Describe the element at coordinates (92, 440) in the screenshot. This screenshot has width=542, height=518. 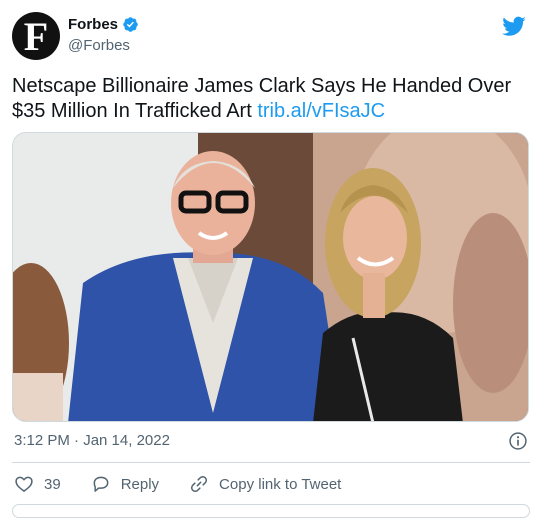
I see `tweet-timestamp: 3:12 PM · Jan 14, 2022` at that location.